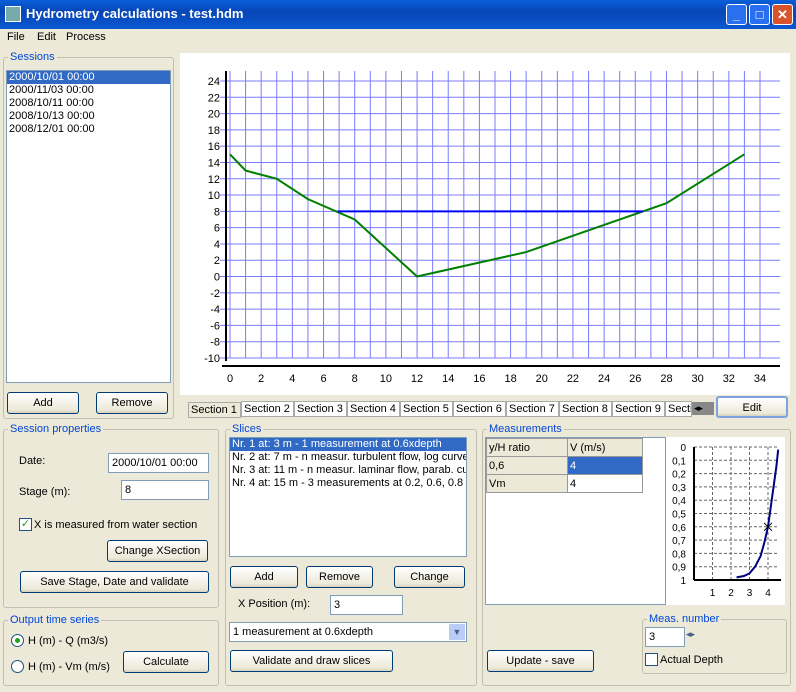 The width and height of the screenshot is (796, 692). I want to click on x-tick-label: 1, so click(713, 593).